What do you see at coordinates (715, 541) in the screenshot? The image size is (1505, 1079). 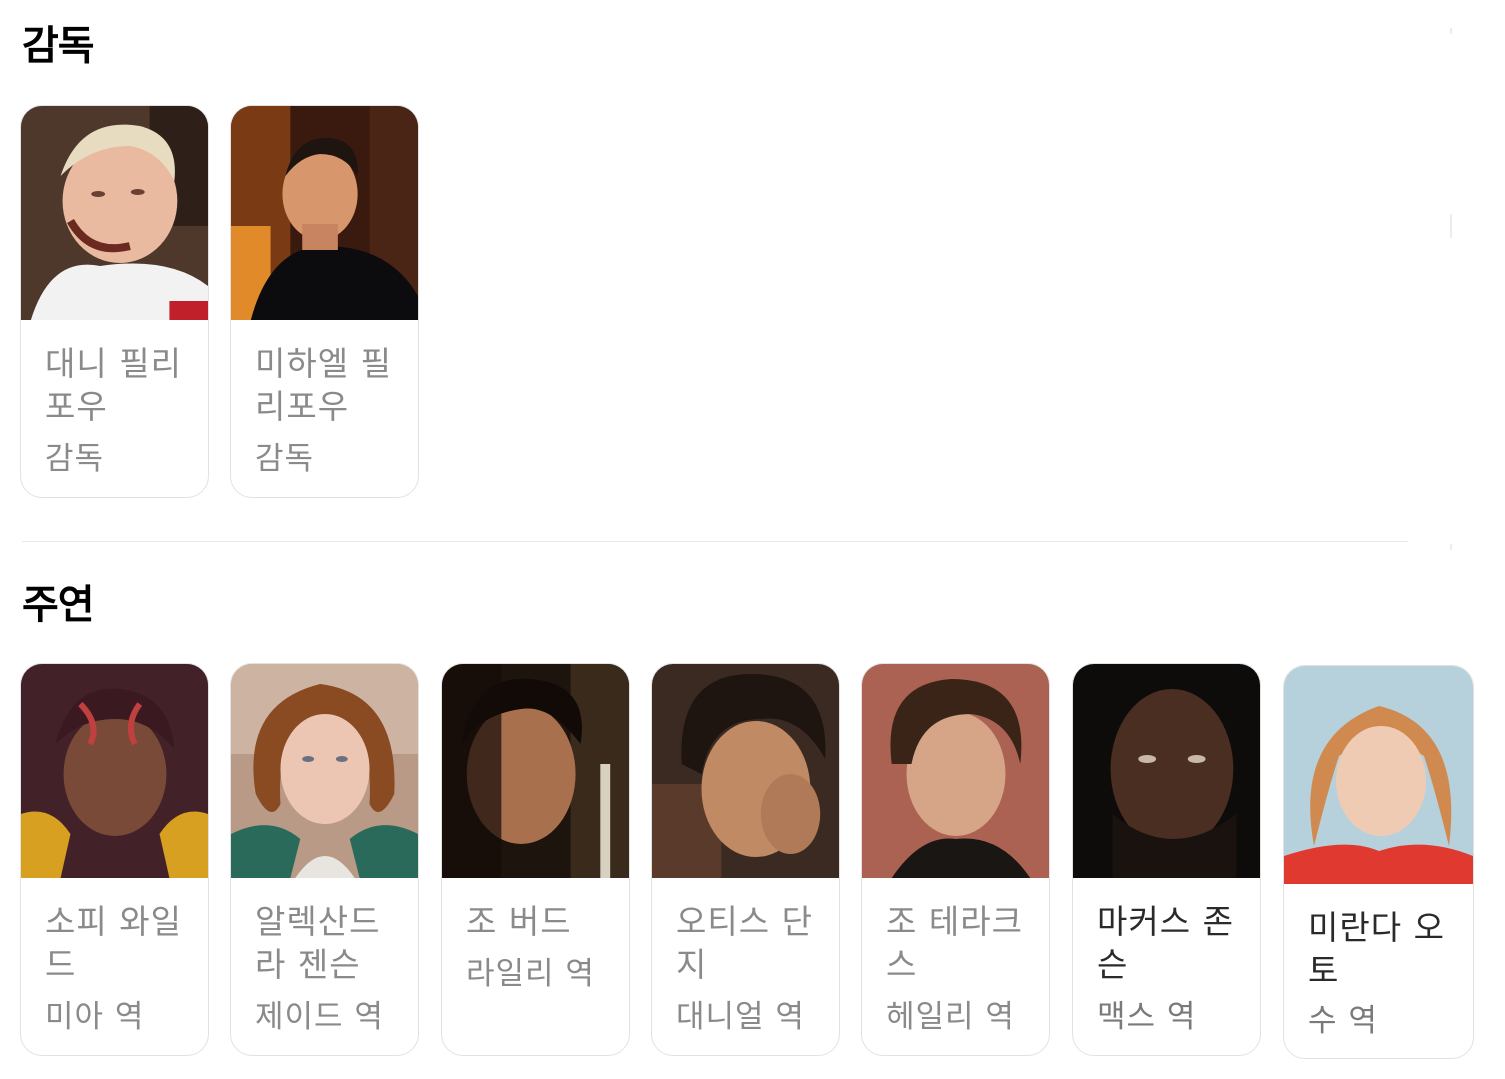 I see `section-divider` at bounding box center [715, 541].